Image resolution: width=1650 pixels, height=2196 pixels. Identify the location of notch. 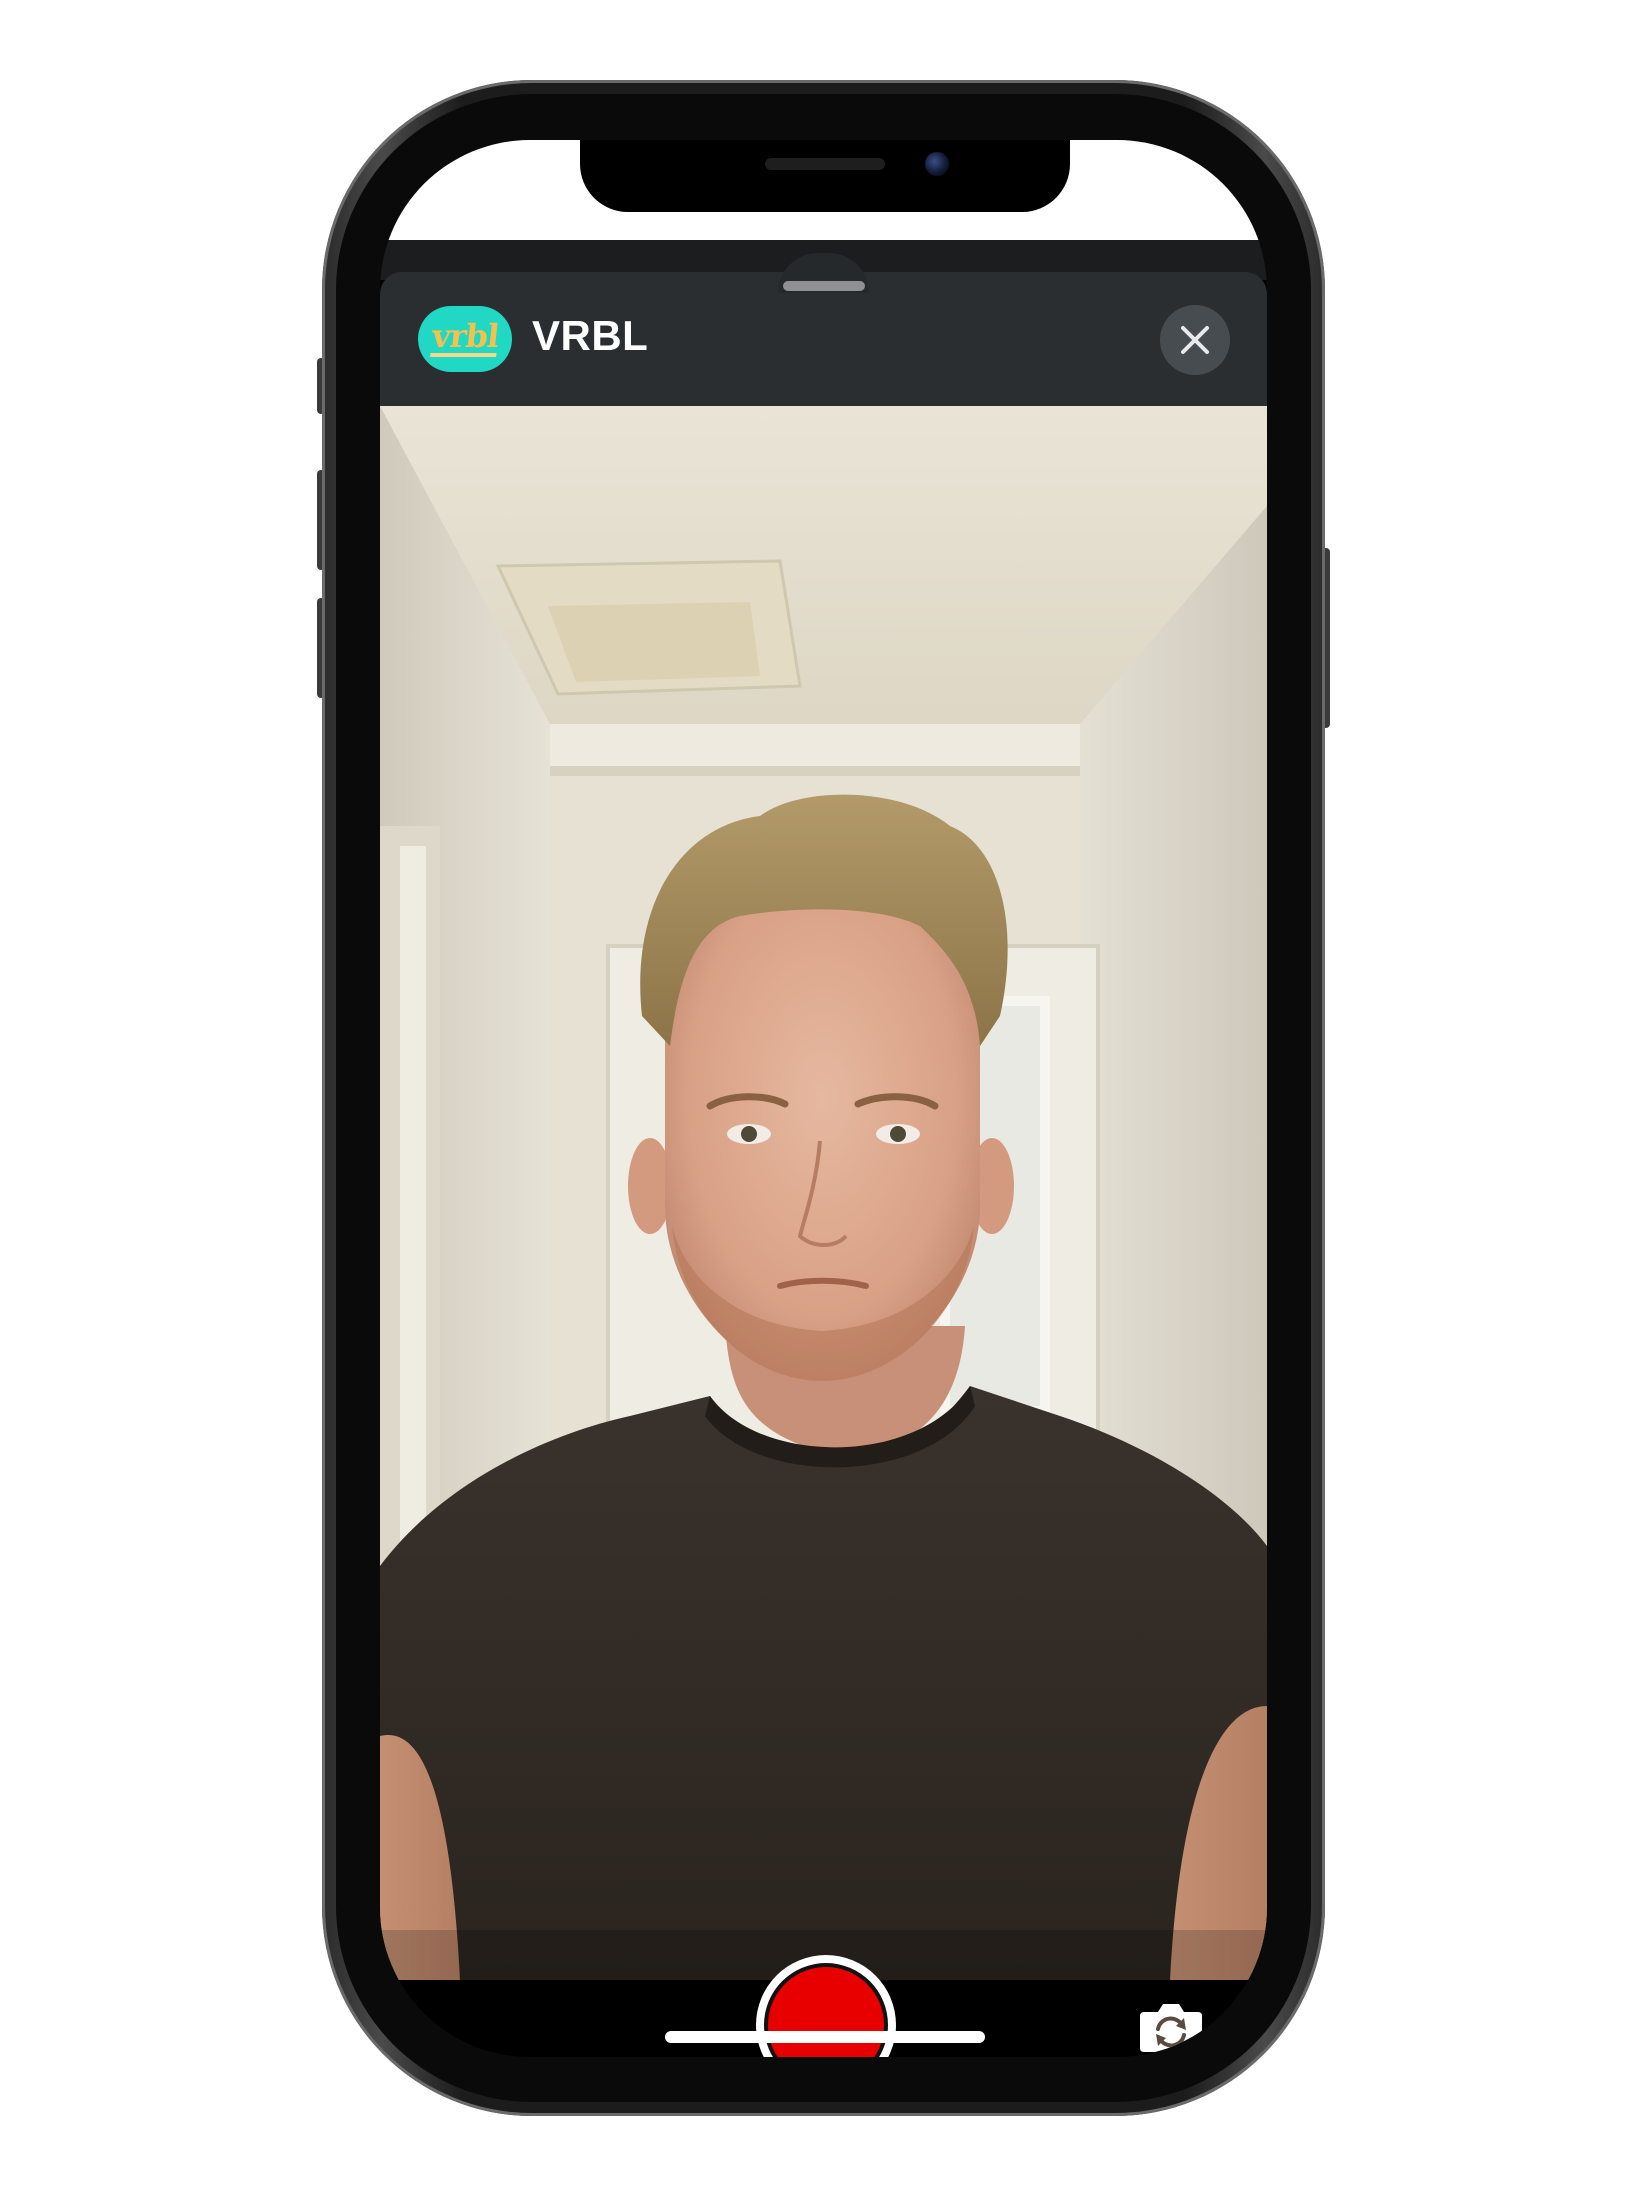
(825, 176).